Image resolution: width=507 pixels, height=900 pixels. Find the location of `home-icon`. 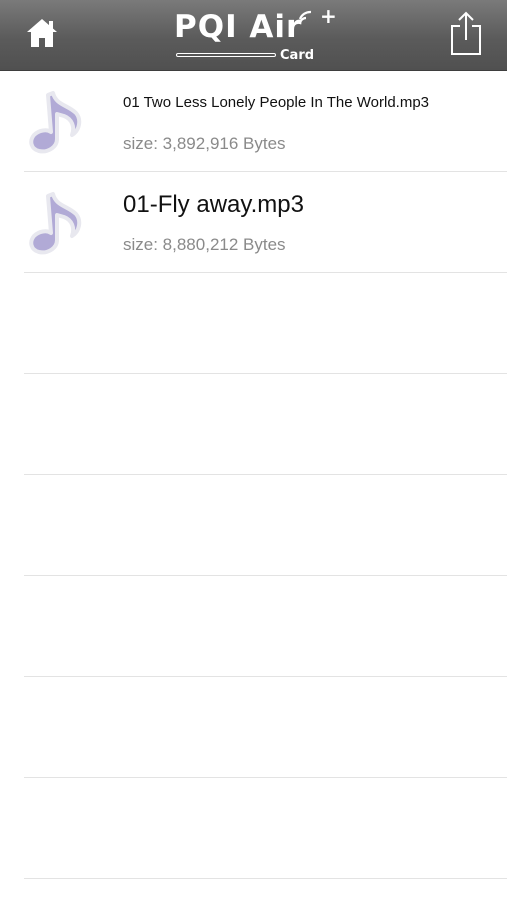

home-icon is located at coordinates (42, 35).